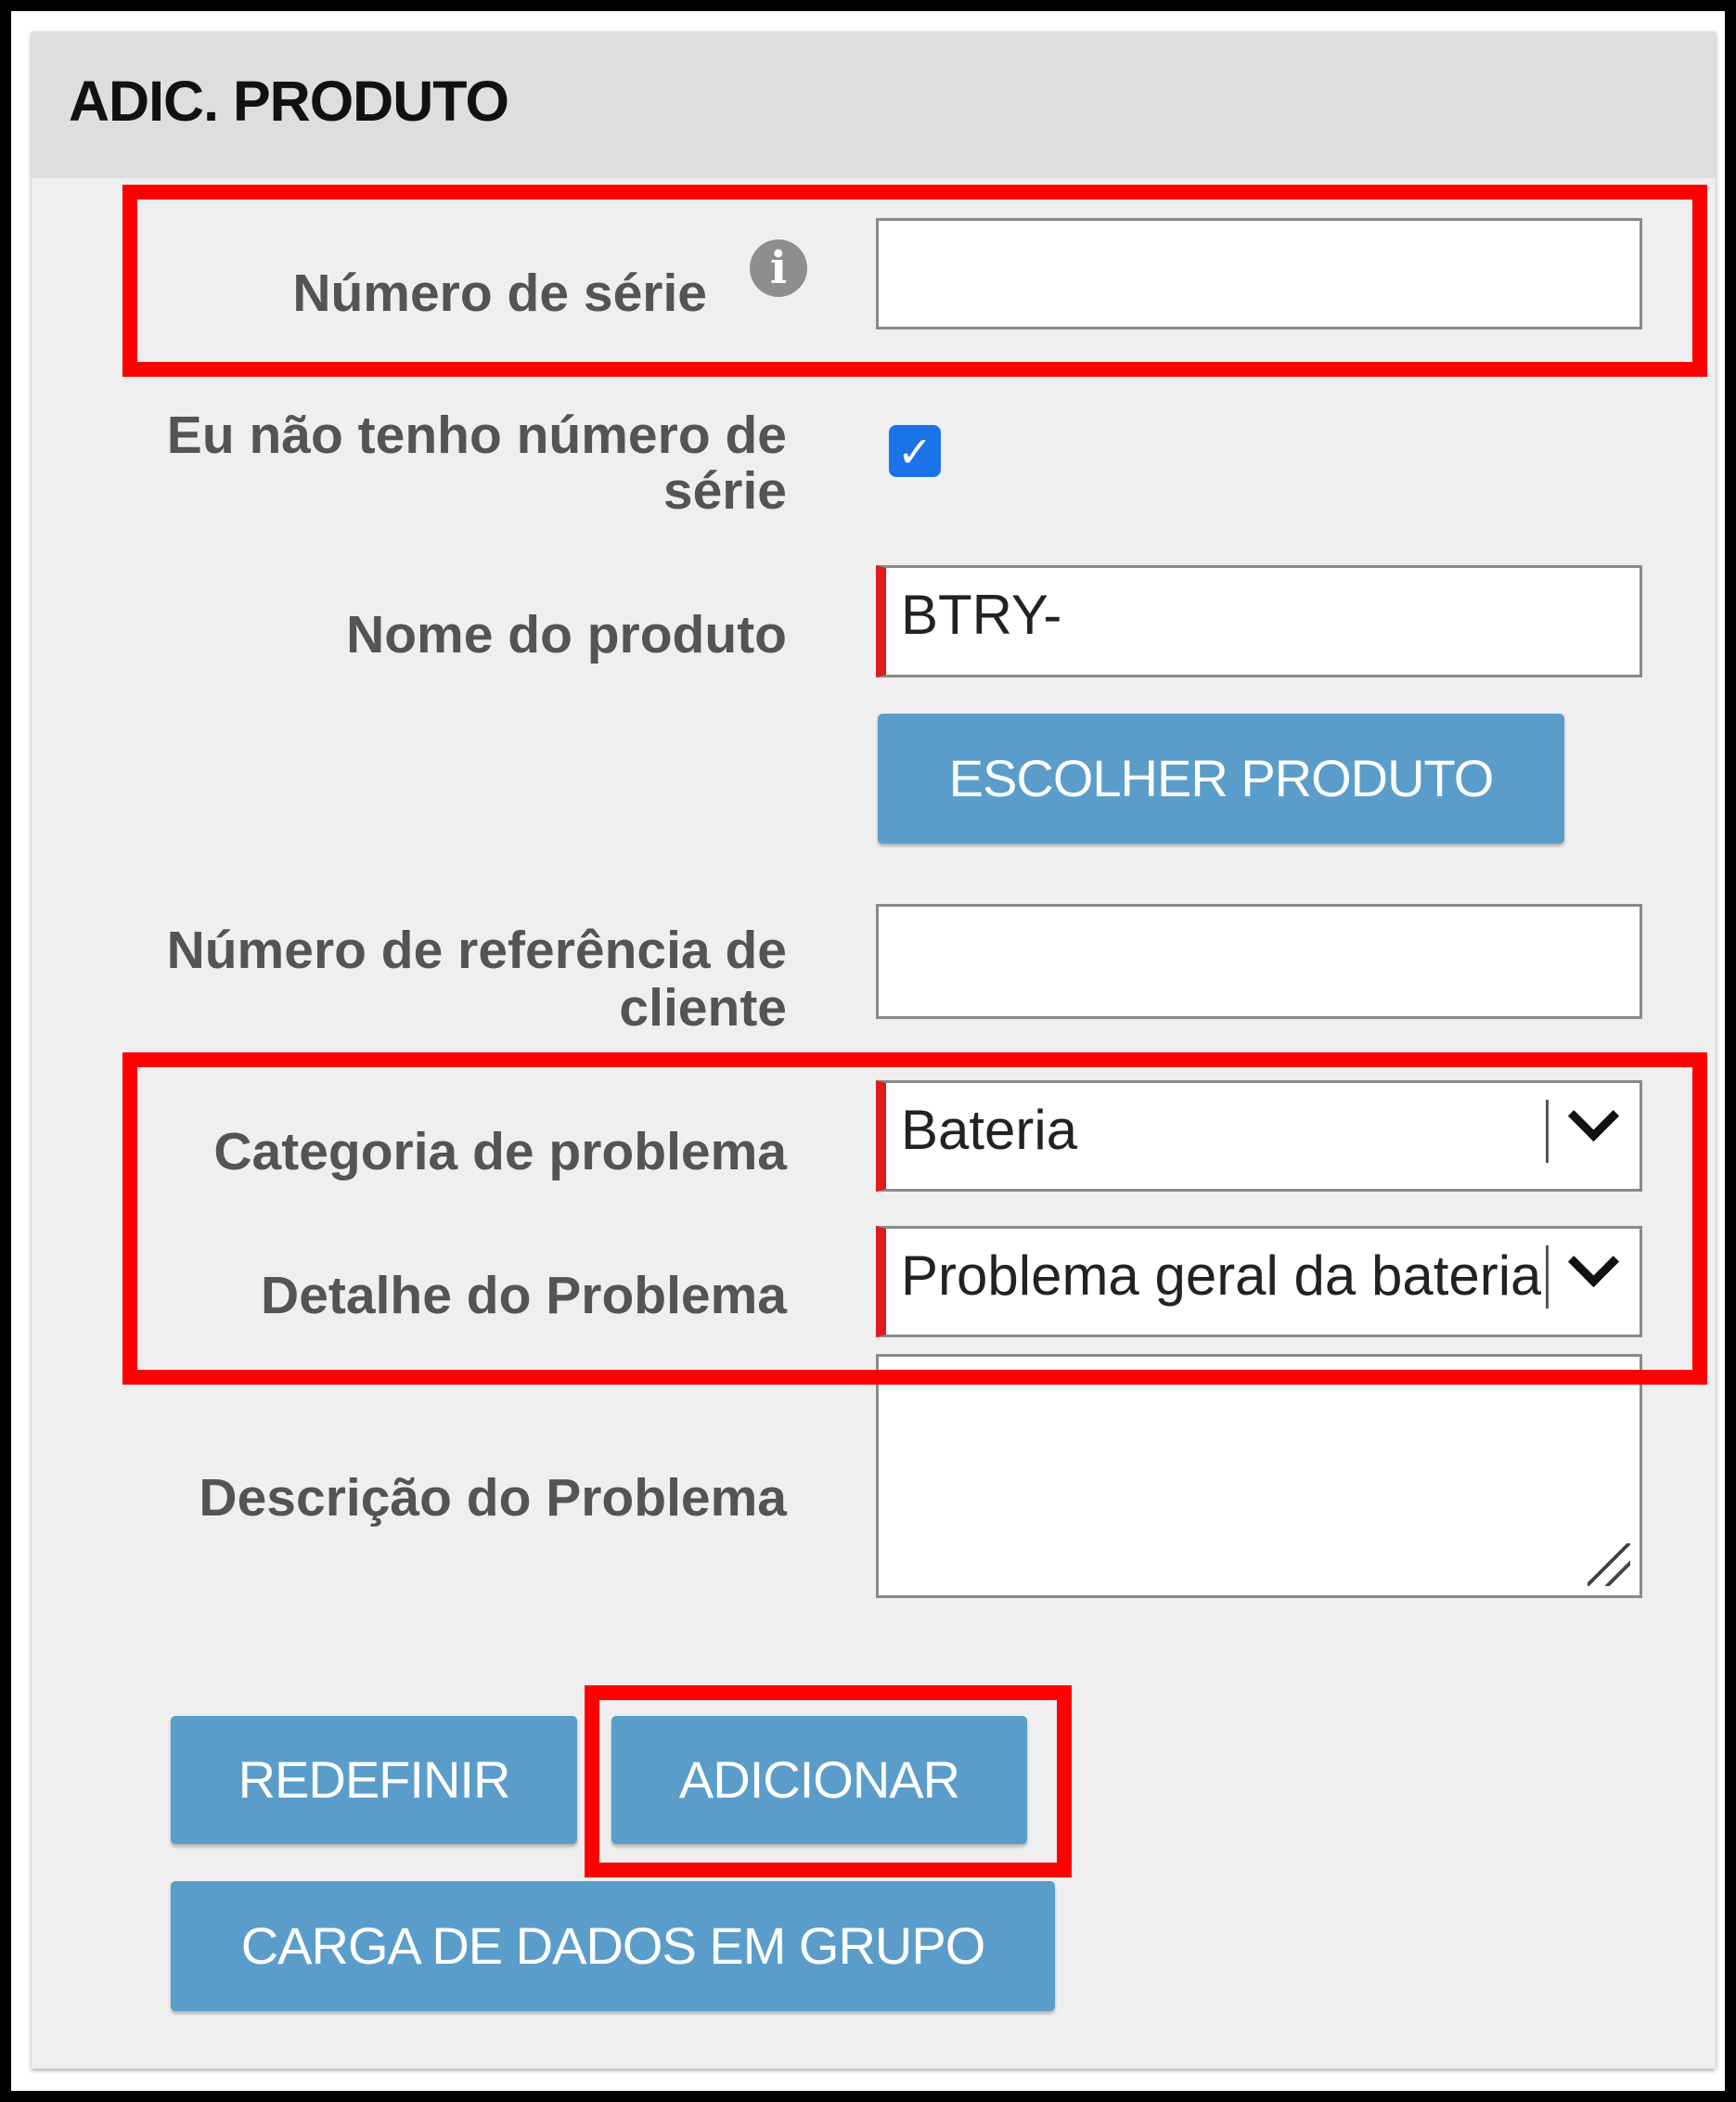 This screenshot has height=2102, width=1736. What do you see at coordinates (566, 634) in the screenshot?
I see `product-name-label: Nome do produto` at bounding box center [566, 634].